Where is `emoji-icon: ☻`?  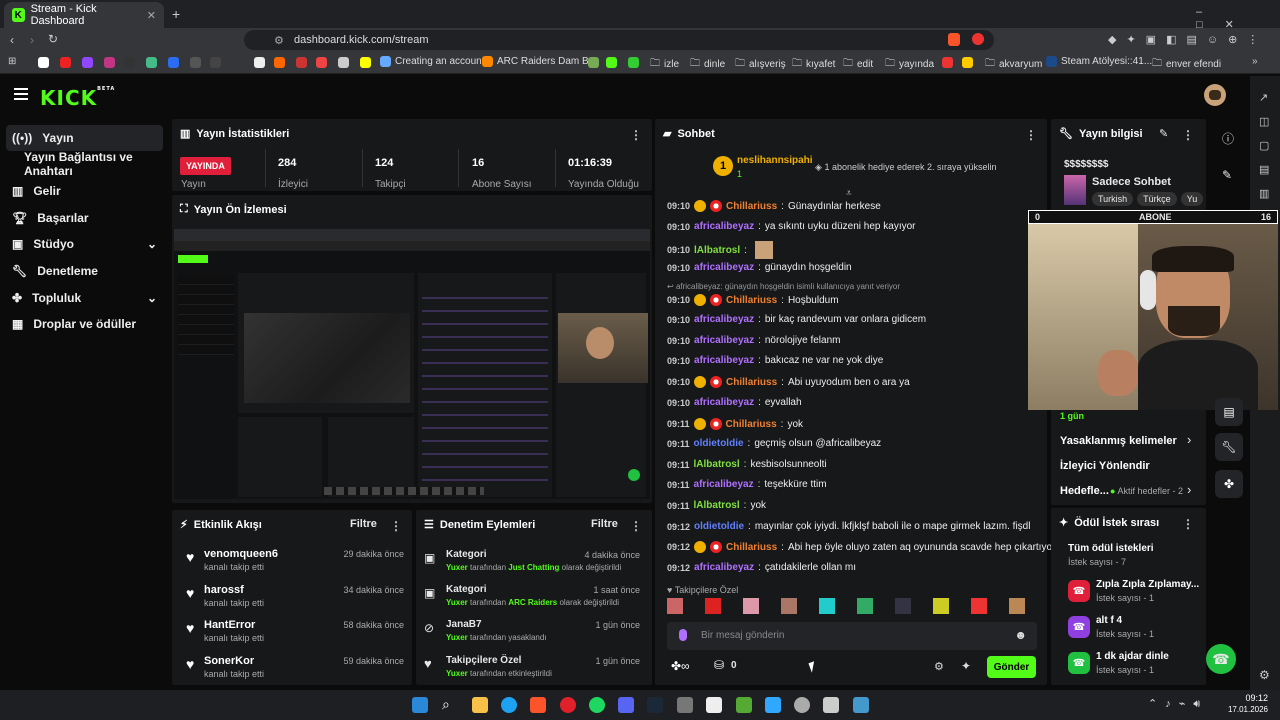
emoji-icon: ☻ is located at coordinates (1020, 635).